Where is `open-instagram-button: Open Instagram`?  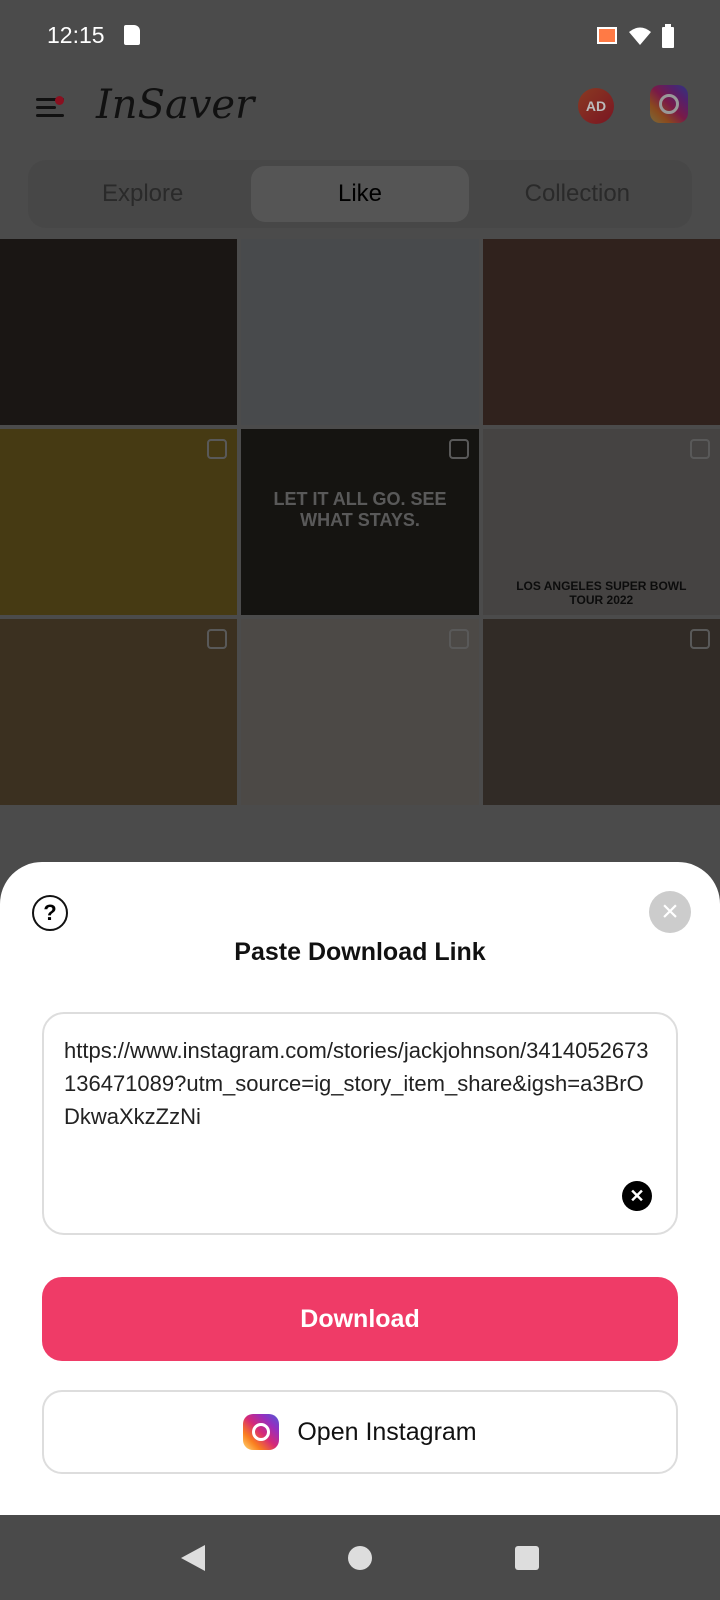
open-instagram-button: Open Instagram is located at coordinates (360, 1432).